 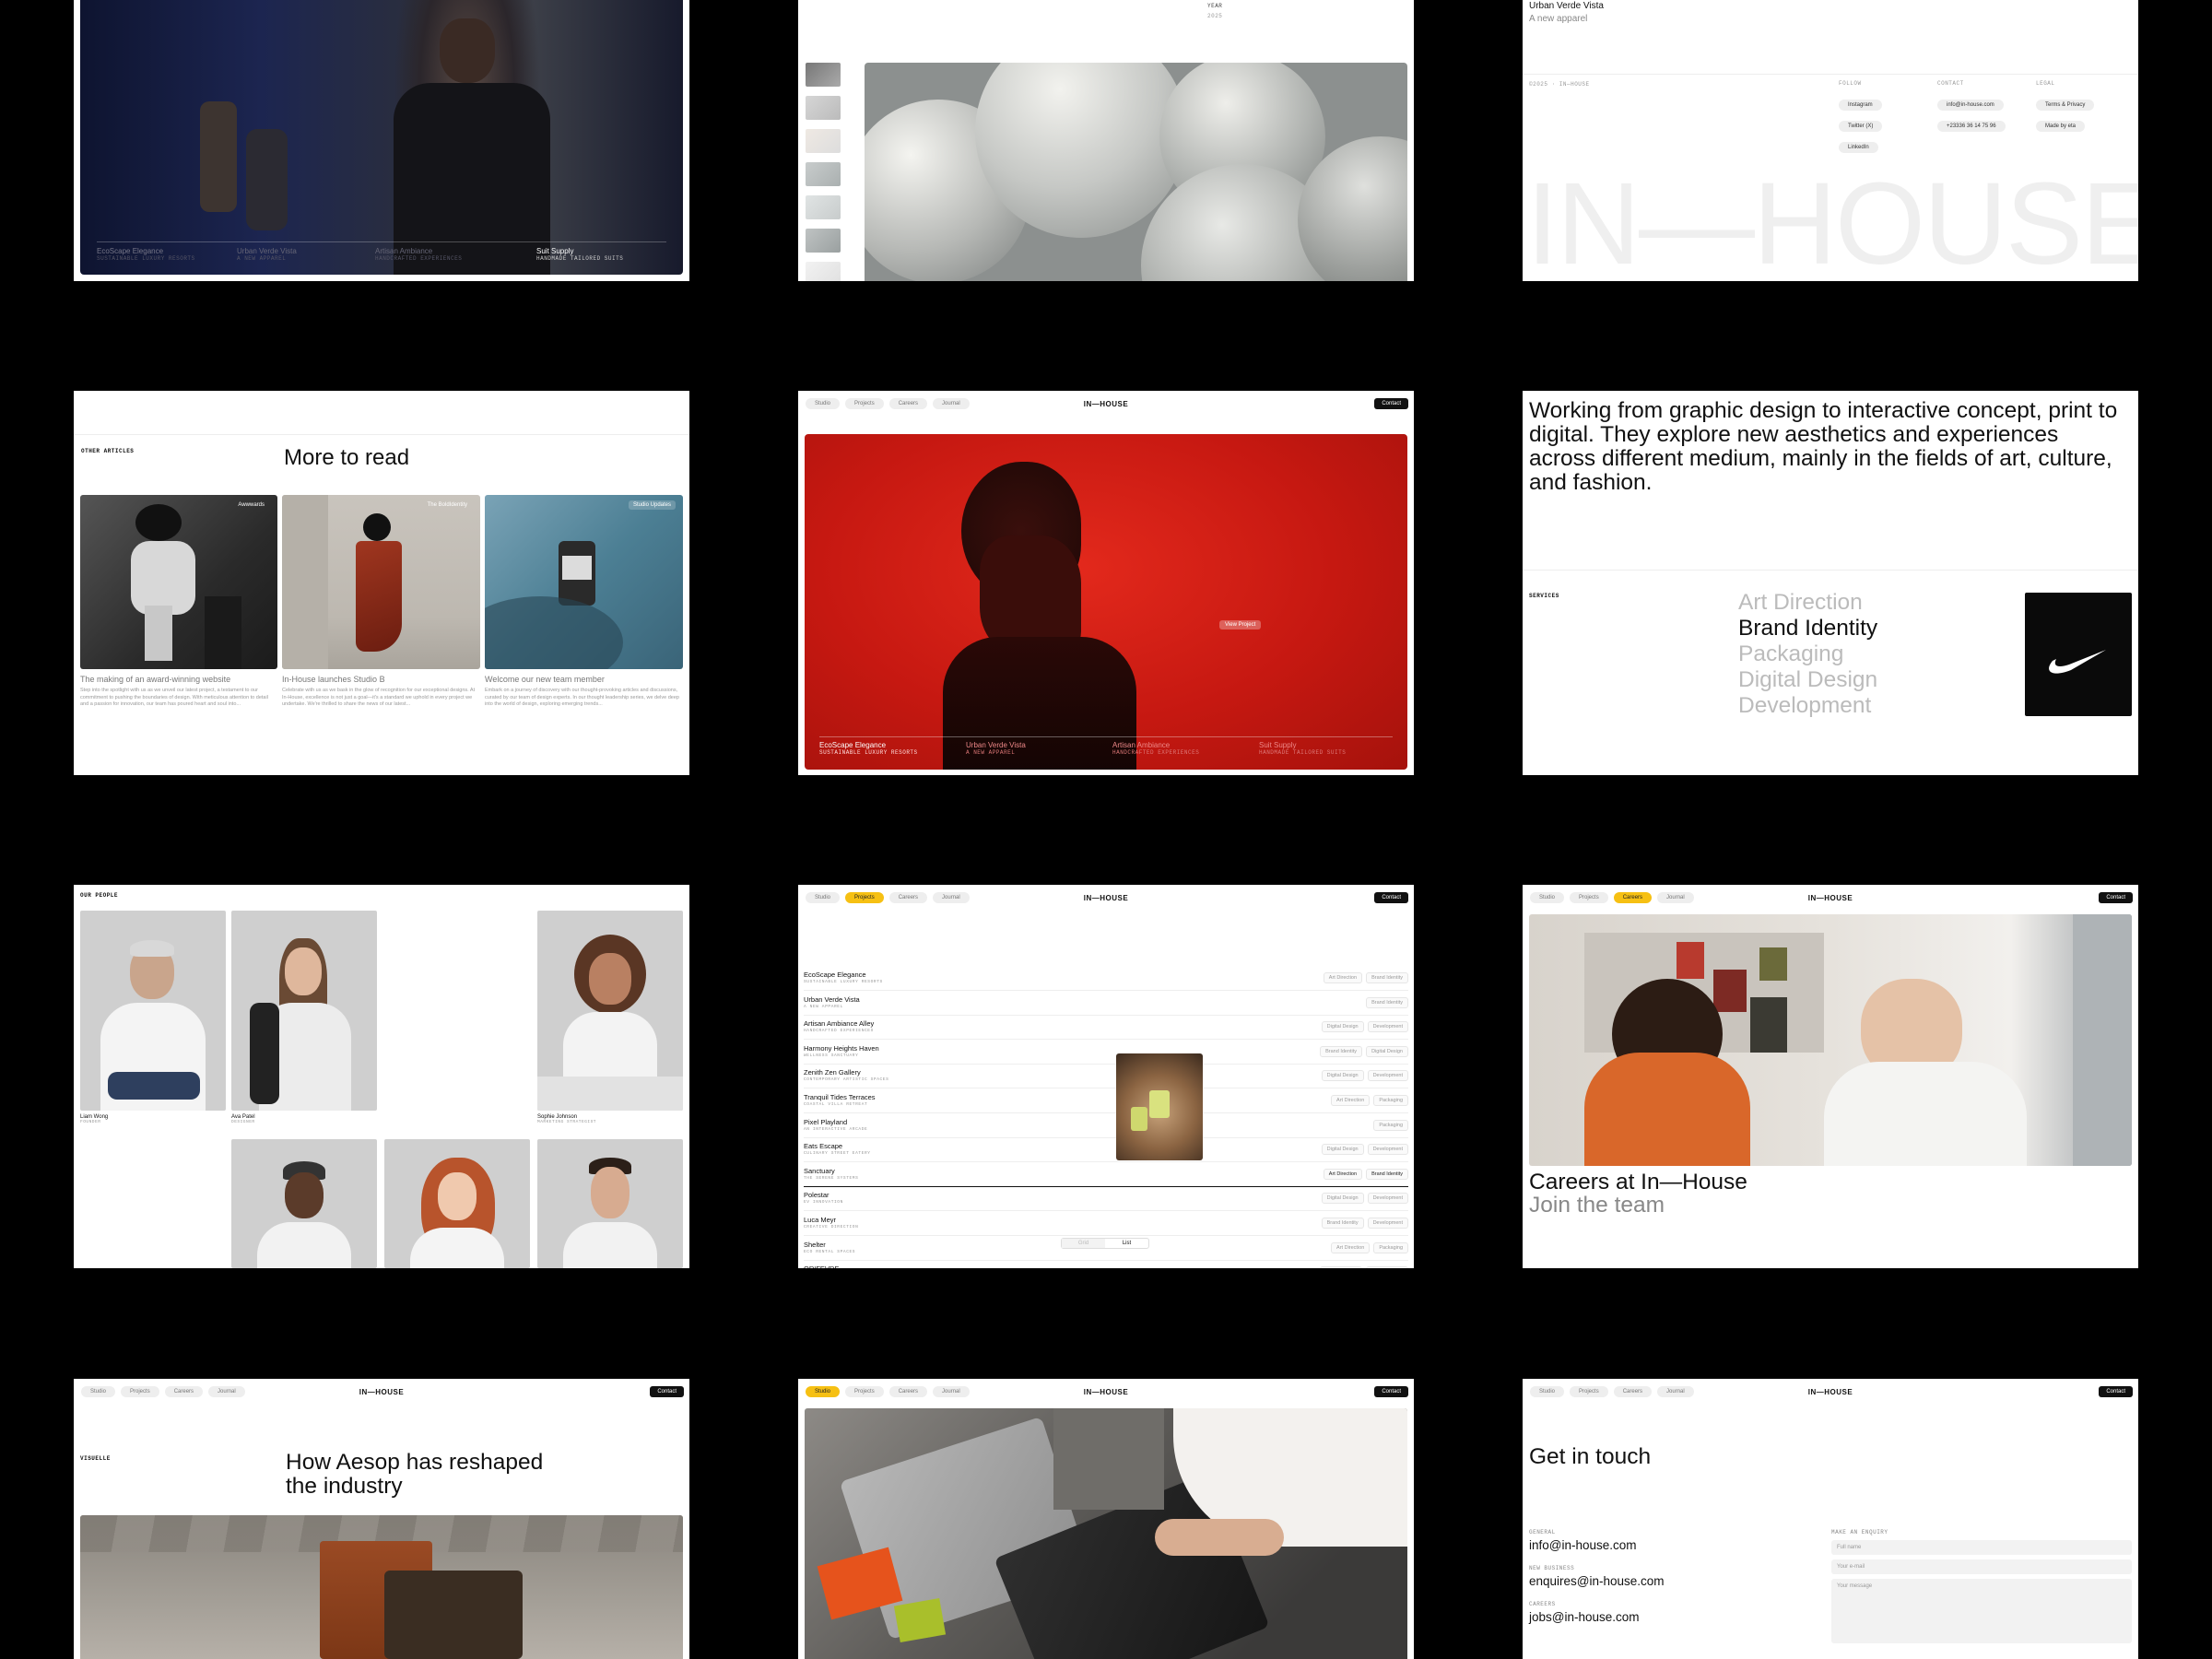 I want to click on year-value: 2025, so click(x=1215, y=16).